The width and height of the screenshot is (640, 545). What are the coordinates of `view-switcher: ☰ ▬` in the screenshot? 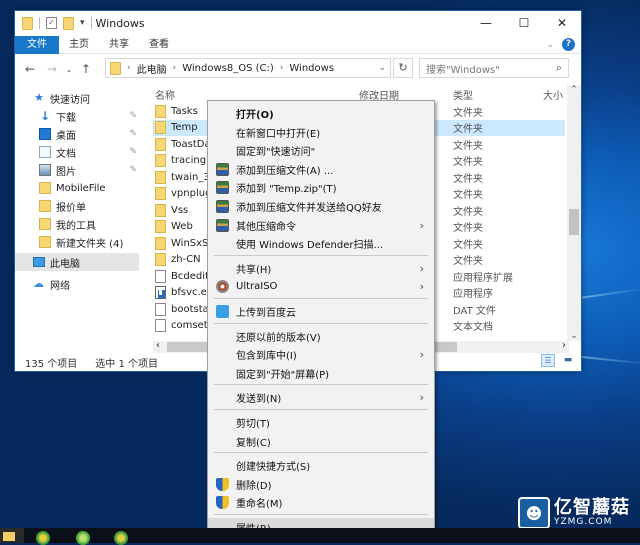 It's located at (558, 360).